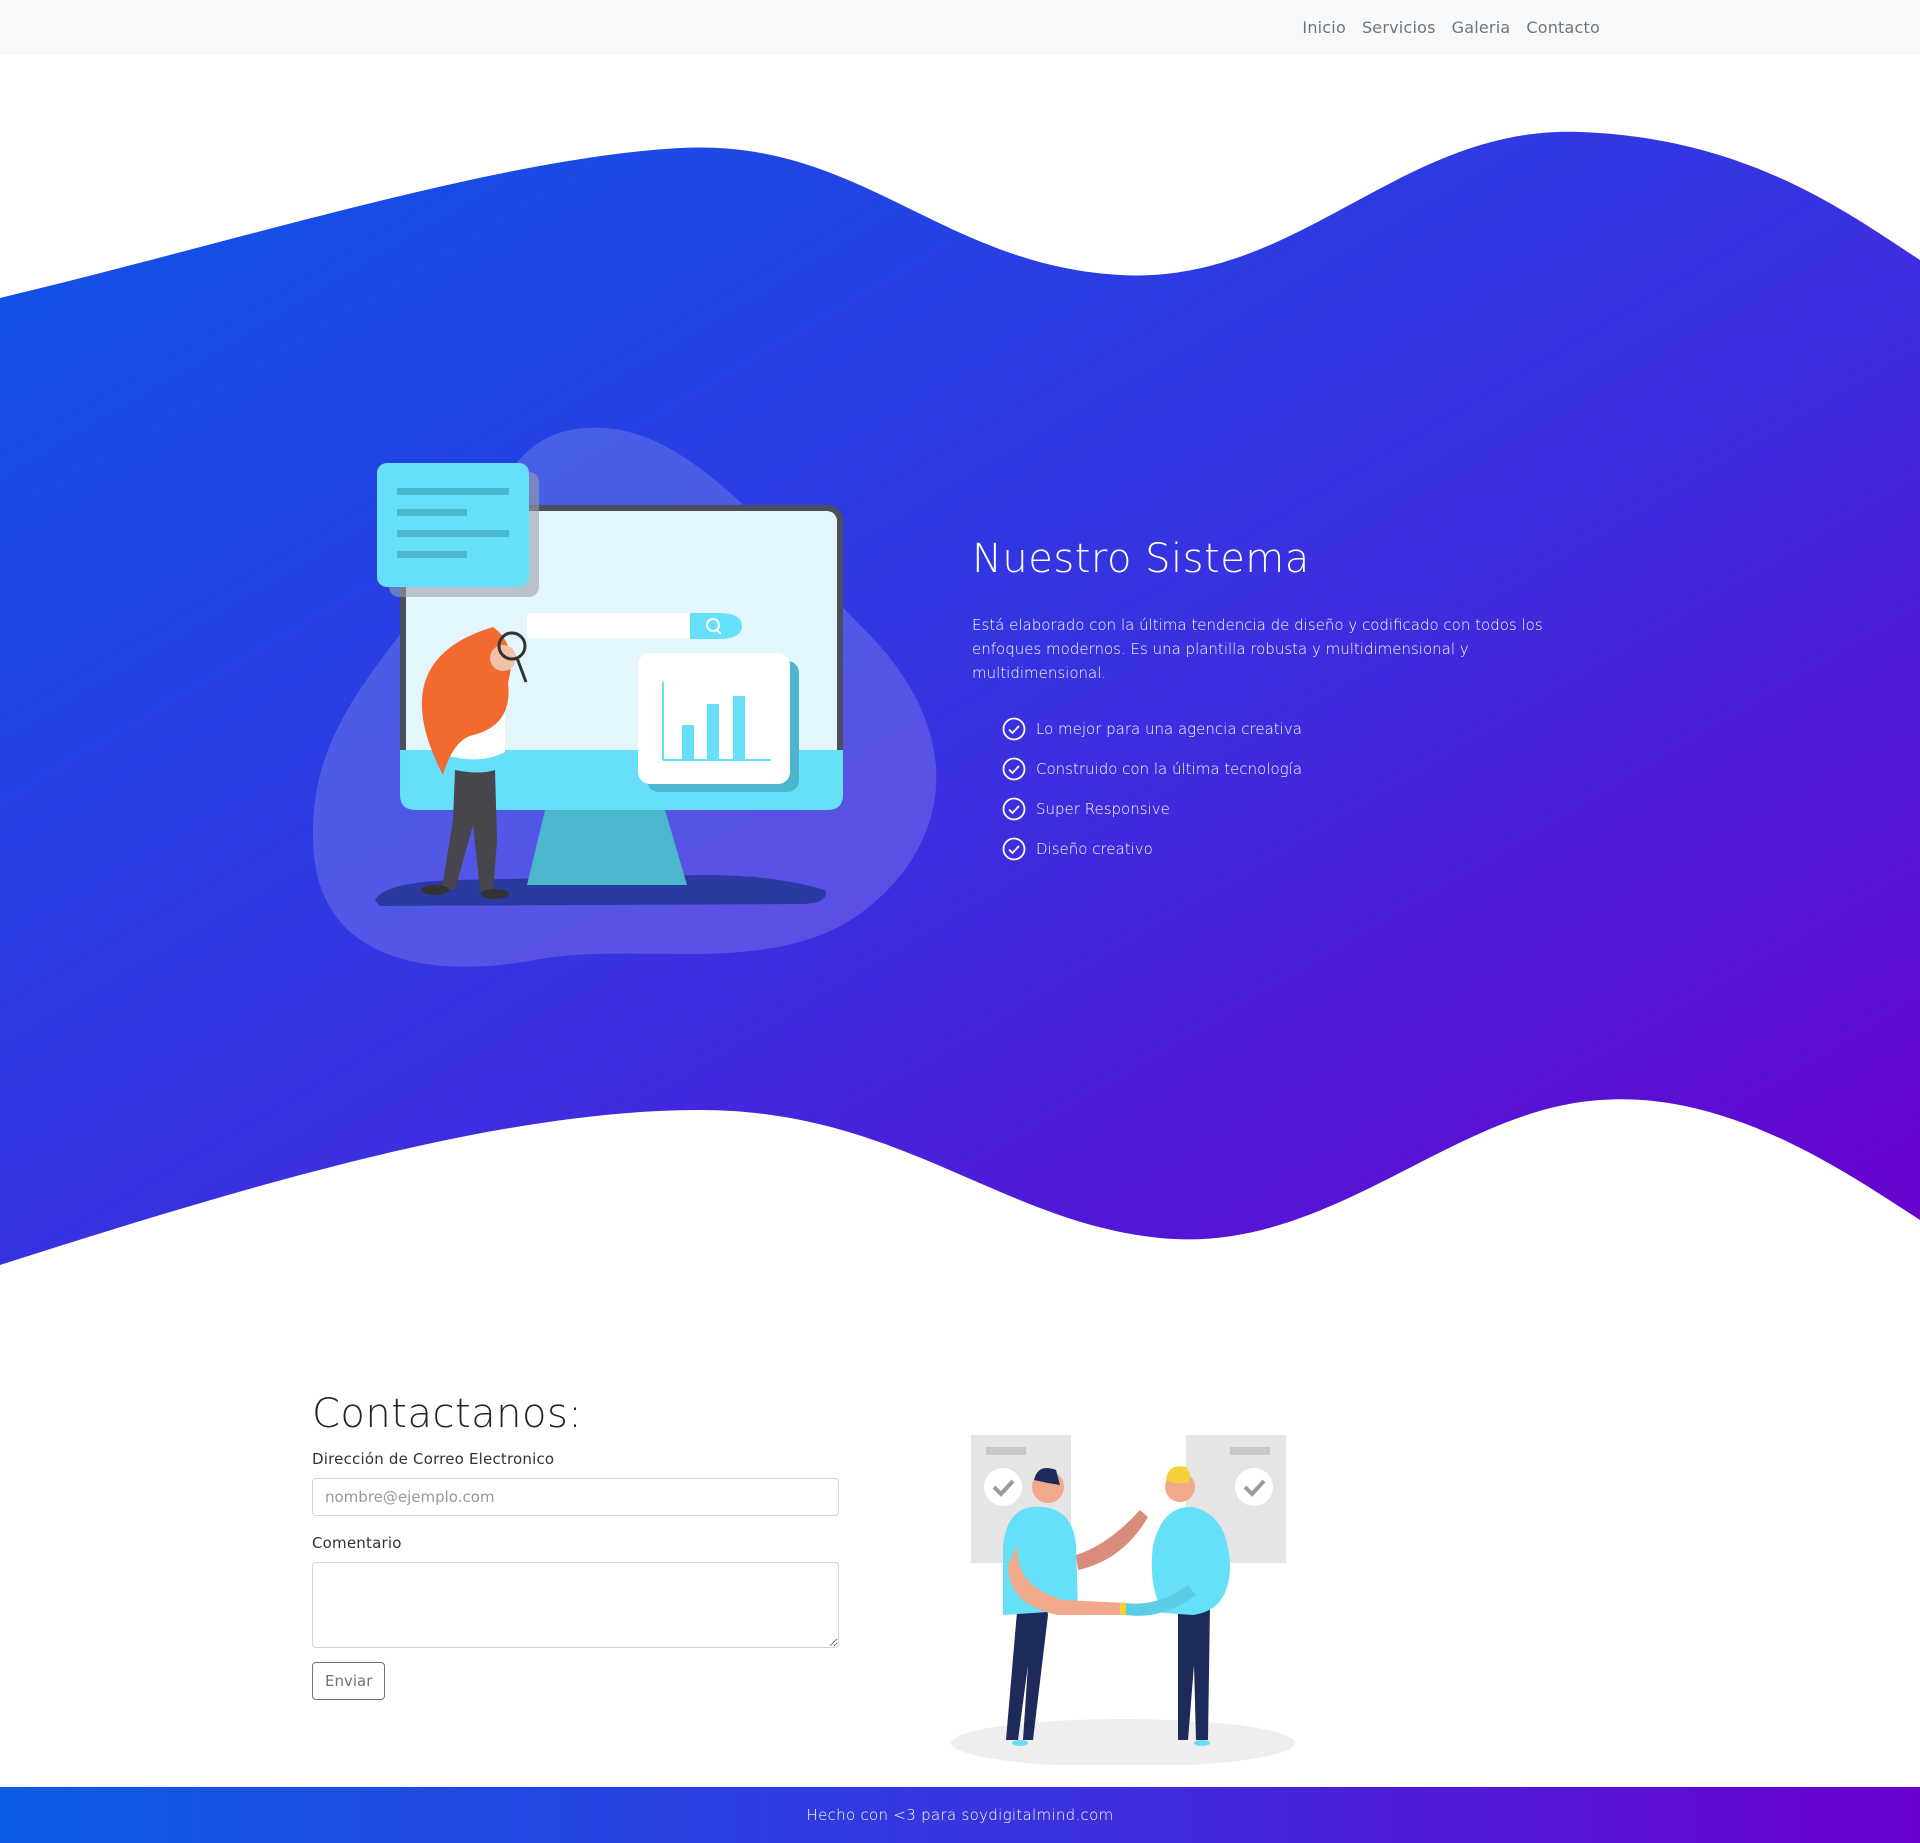 The height and width of the screenshot is (1843, 1920). I want to click on handshake-illustration, so click(1123, 1600).